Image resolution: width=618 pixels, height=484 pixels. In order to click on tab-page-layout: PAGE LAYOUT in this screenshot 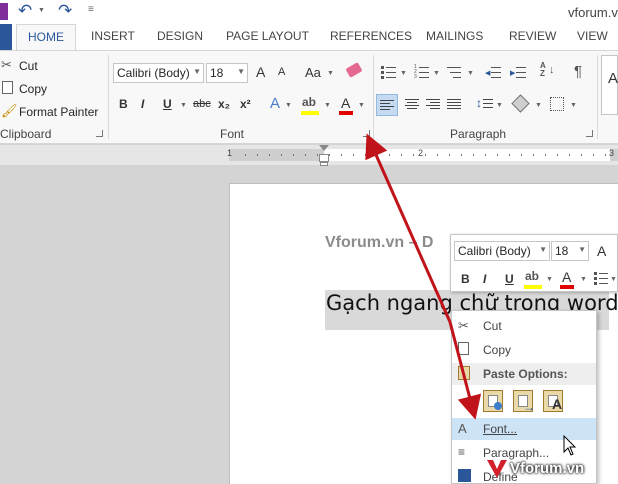, I will do `click(267, 36)`.